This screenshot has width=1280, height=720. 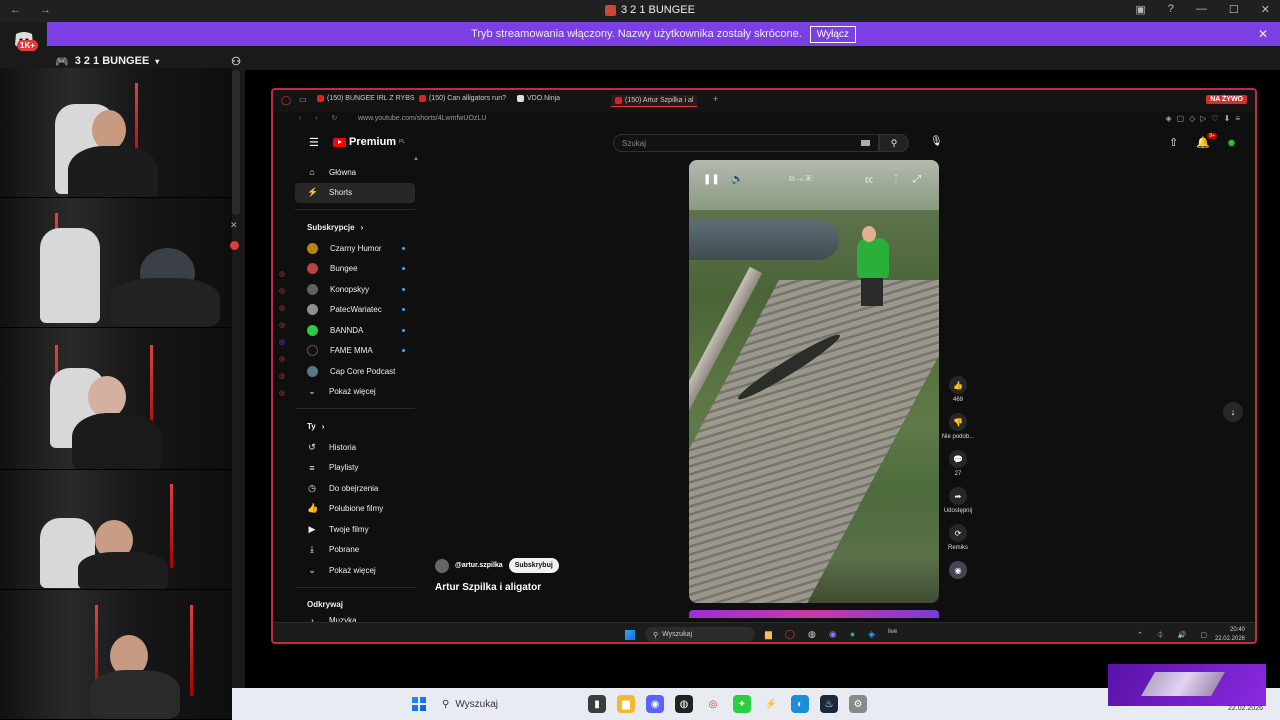 I want to click on guide-item-downloads: ⤓ Pobrane, so click(x=355, y=550).